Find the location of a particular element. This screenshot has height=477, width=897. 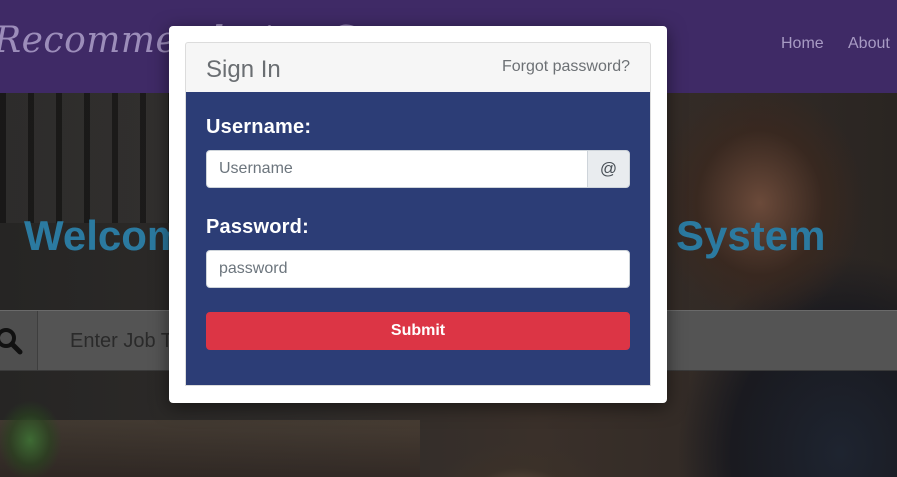

username-label: Username: is located at coordinates (259, 127).